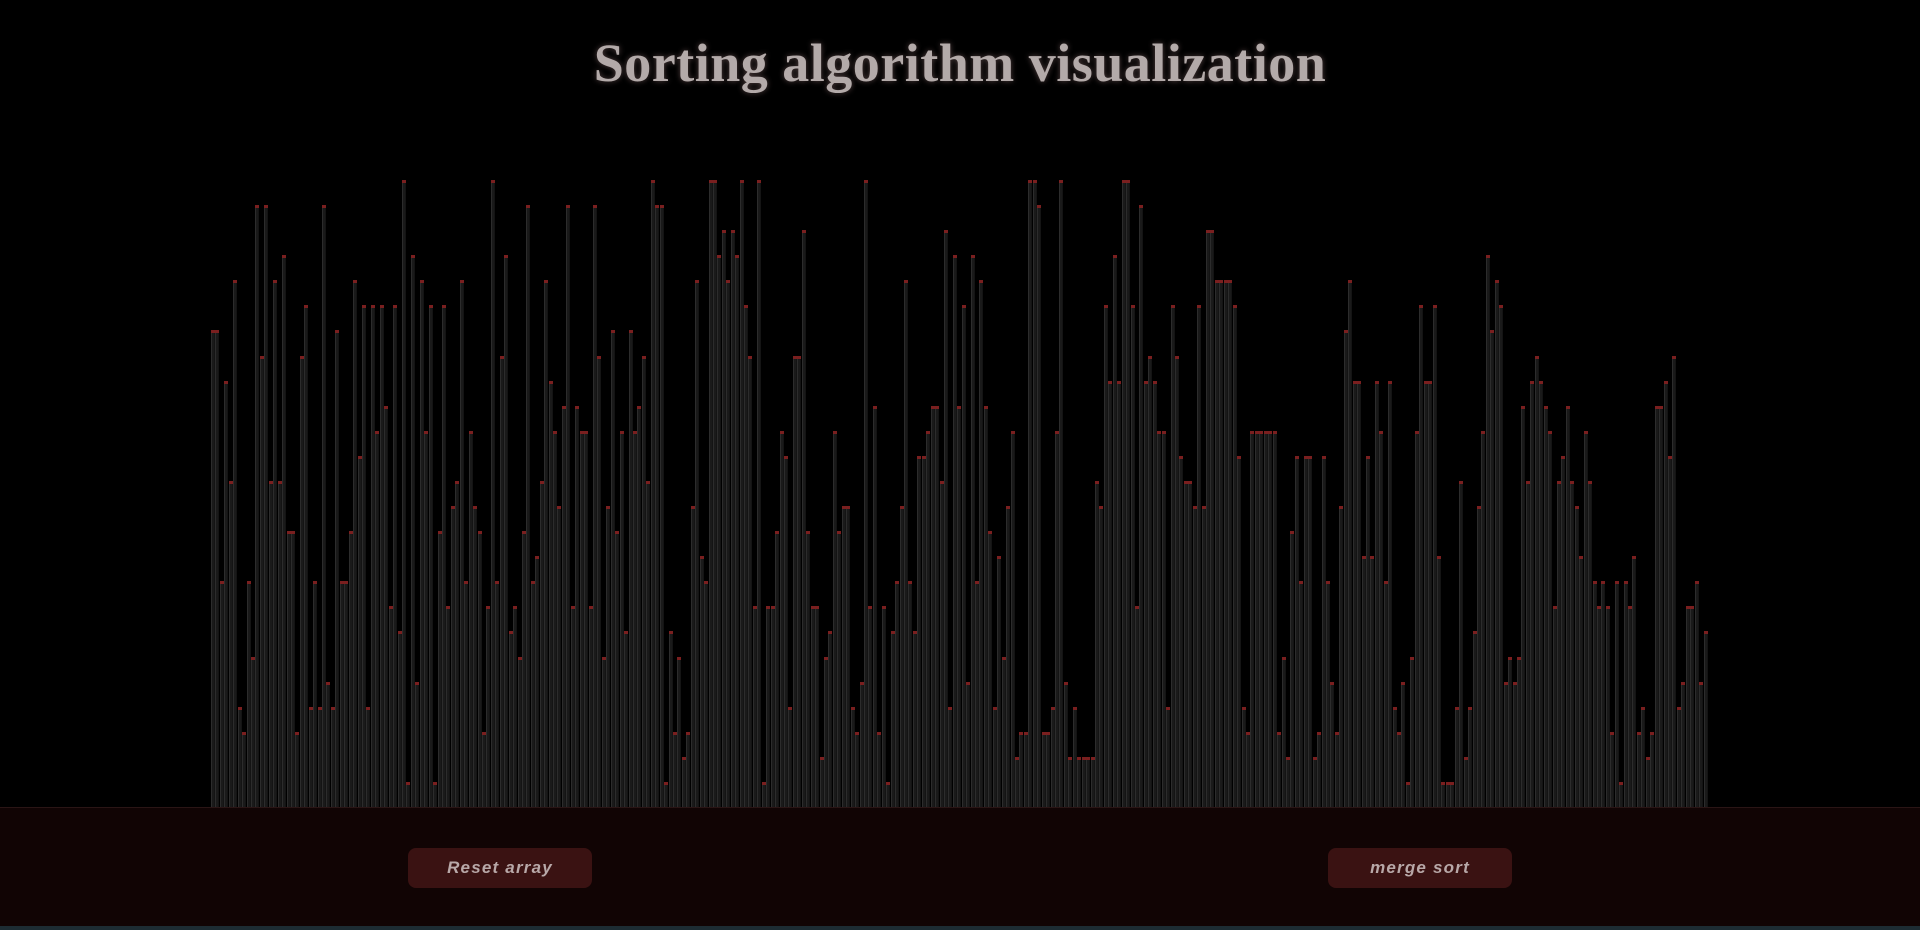 The image size is (1920, 930). Describe the element at coordinates (960, 928) in the screenshot. I see `bottom-strip` at that location.